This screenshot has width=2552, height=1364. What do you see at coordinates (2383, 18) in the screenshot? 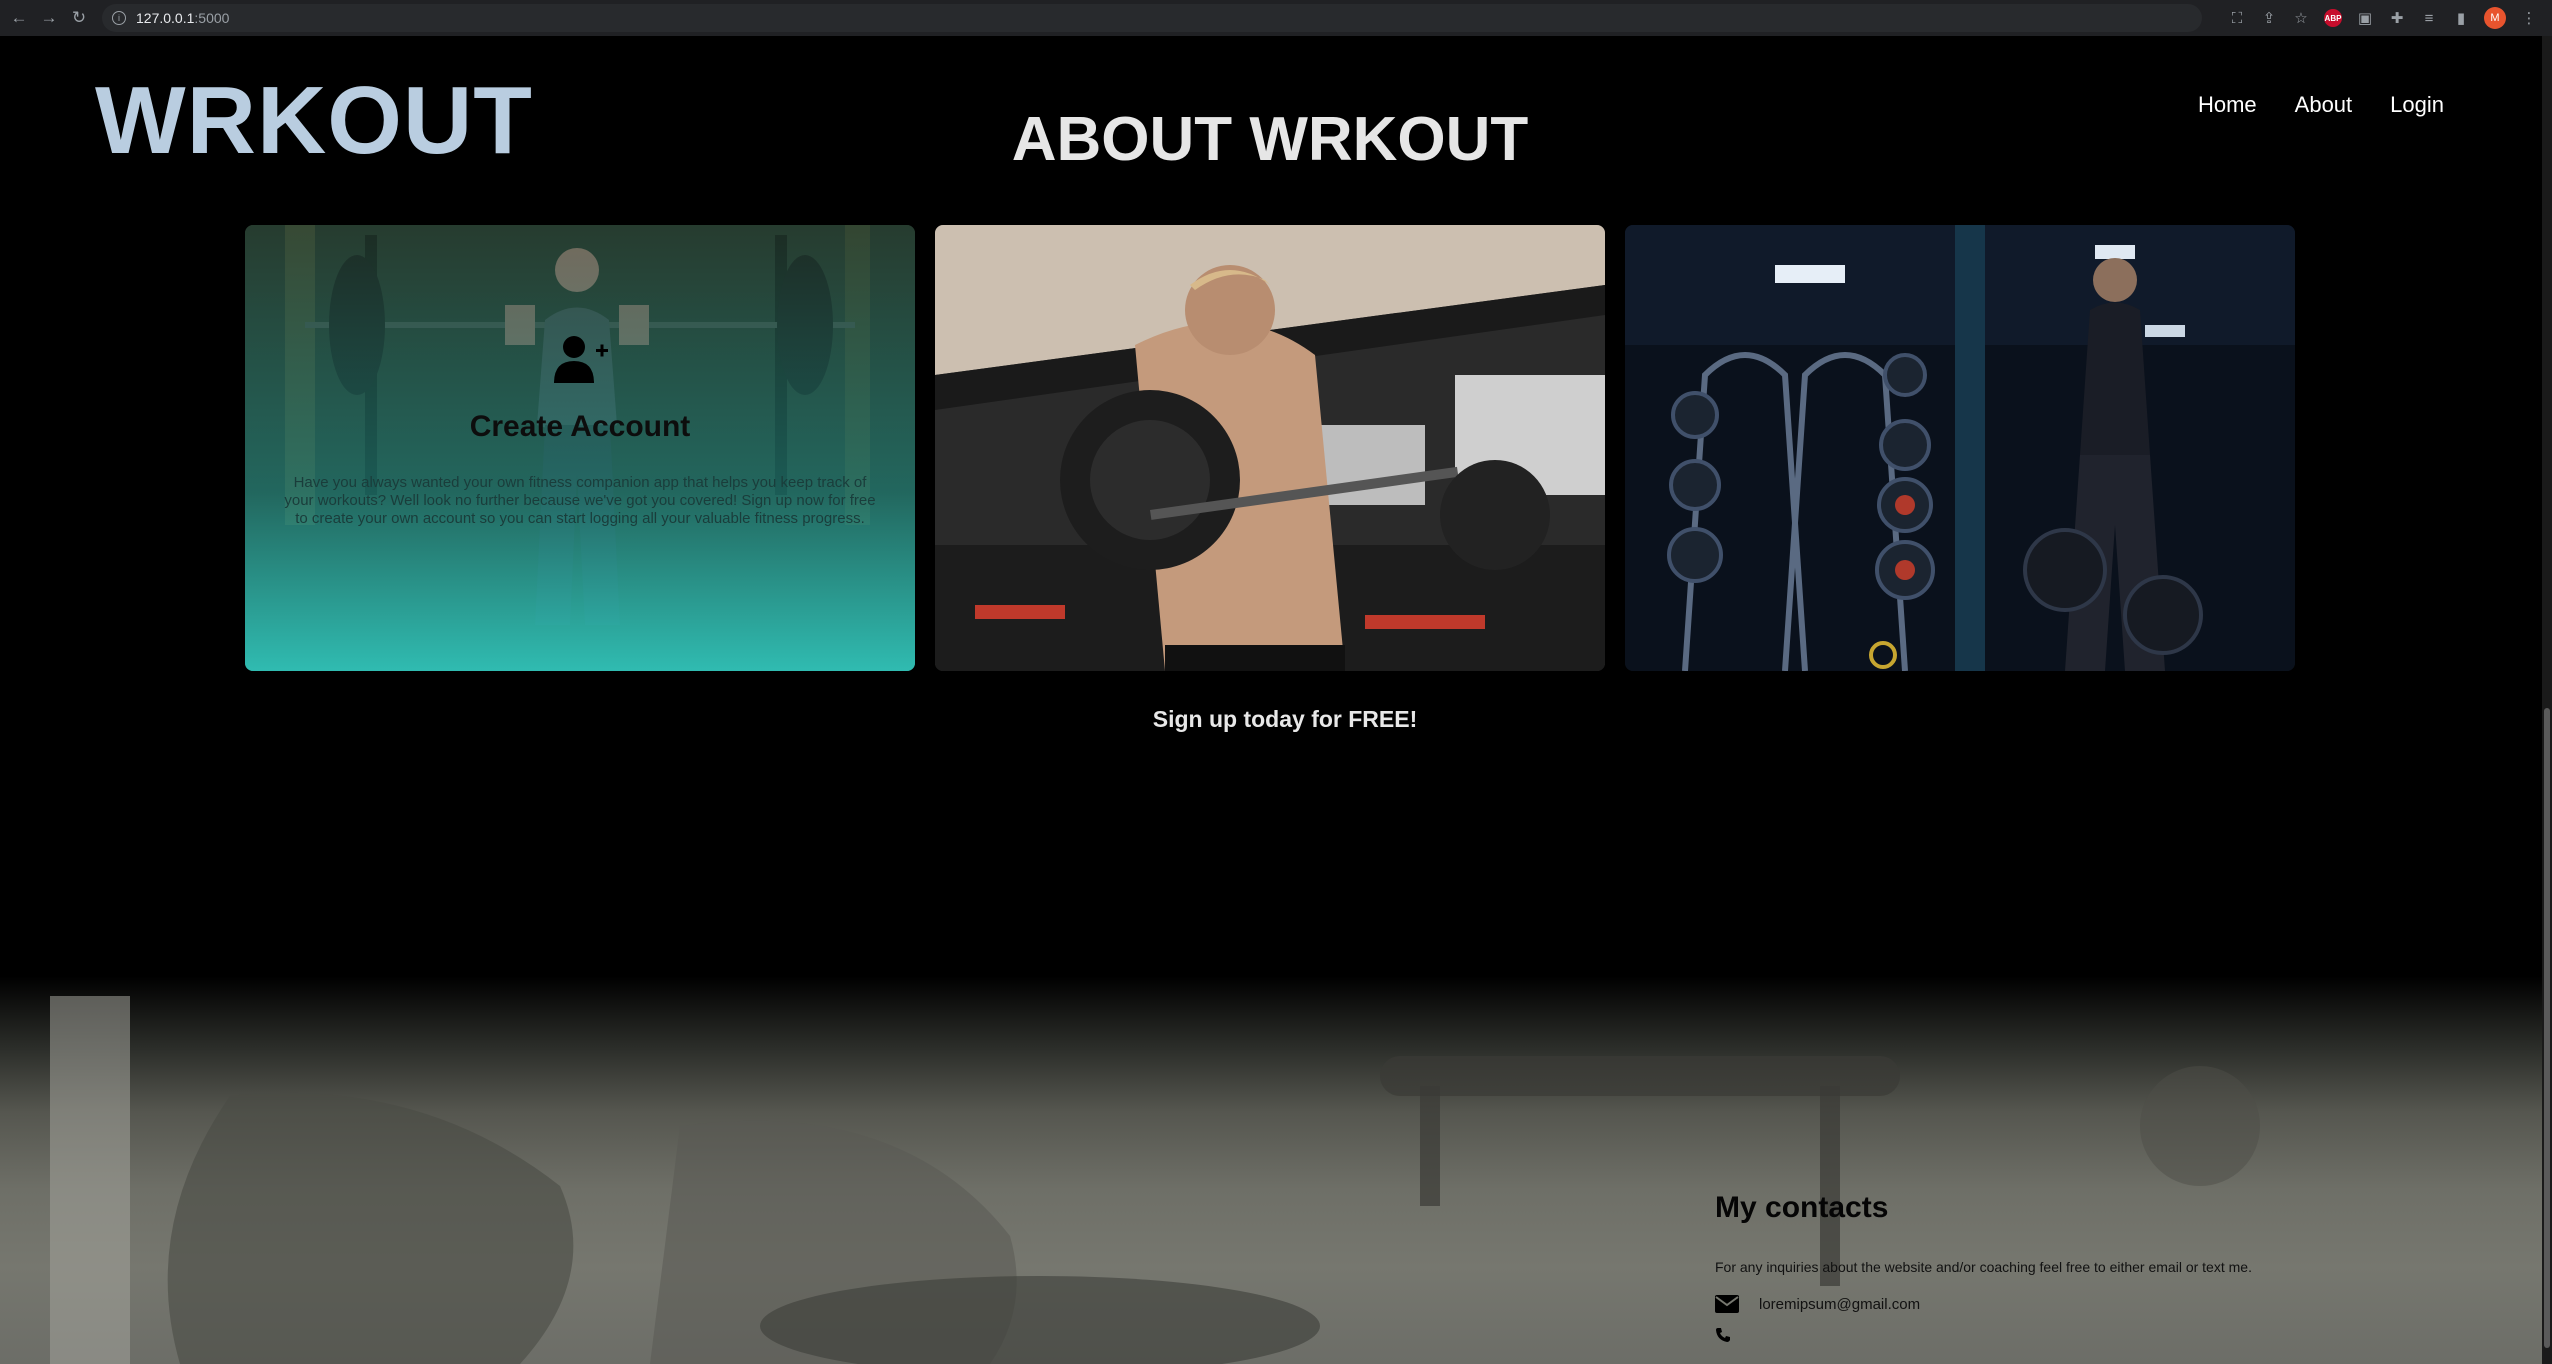
I see `extensions-area: ⛶ ⇪ ☆ ABP ▣ ✚ ≡ ▮ M ⋮` at bounding box center [2383, 18].